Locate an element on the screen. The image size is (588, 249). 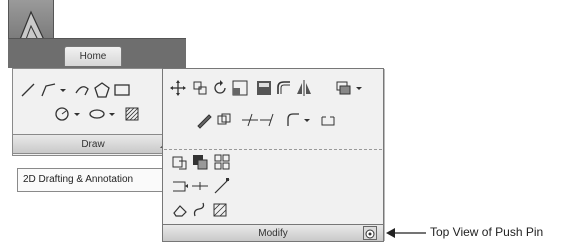
edit-icon is located at coordinates (200, 210).